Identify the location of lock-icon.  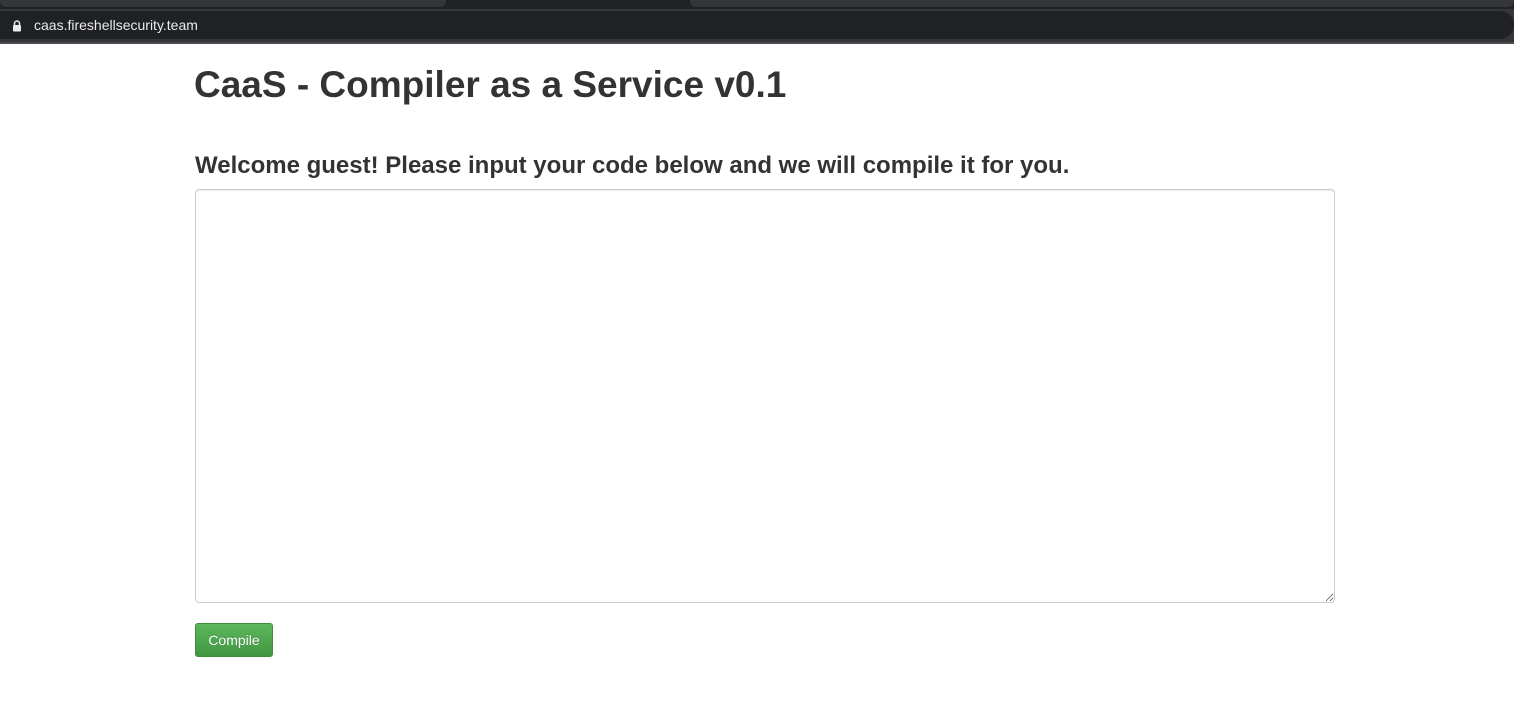
(17, 25).